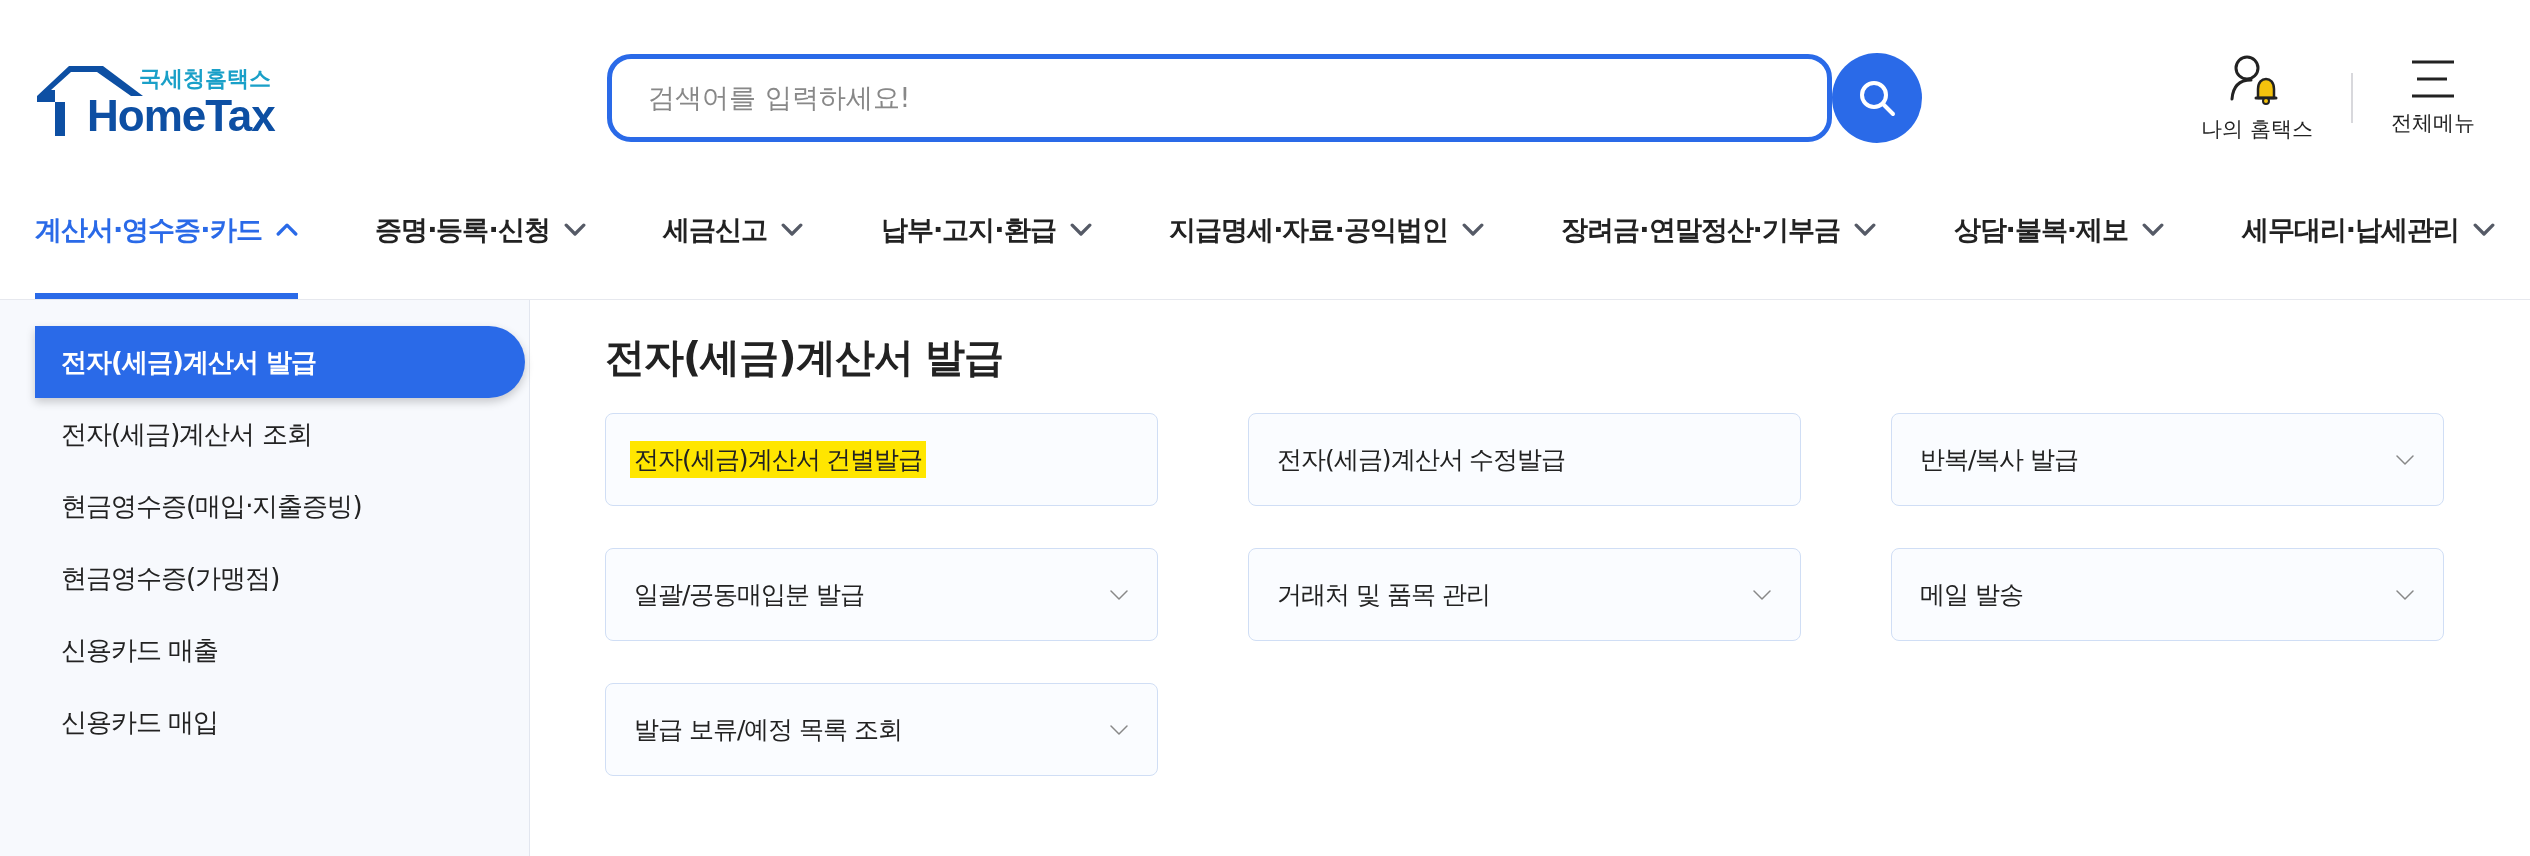  I want to click on menu-card: 발급 보류/예정 목록 조회, so click(881, 729).